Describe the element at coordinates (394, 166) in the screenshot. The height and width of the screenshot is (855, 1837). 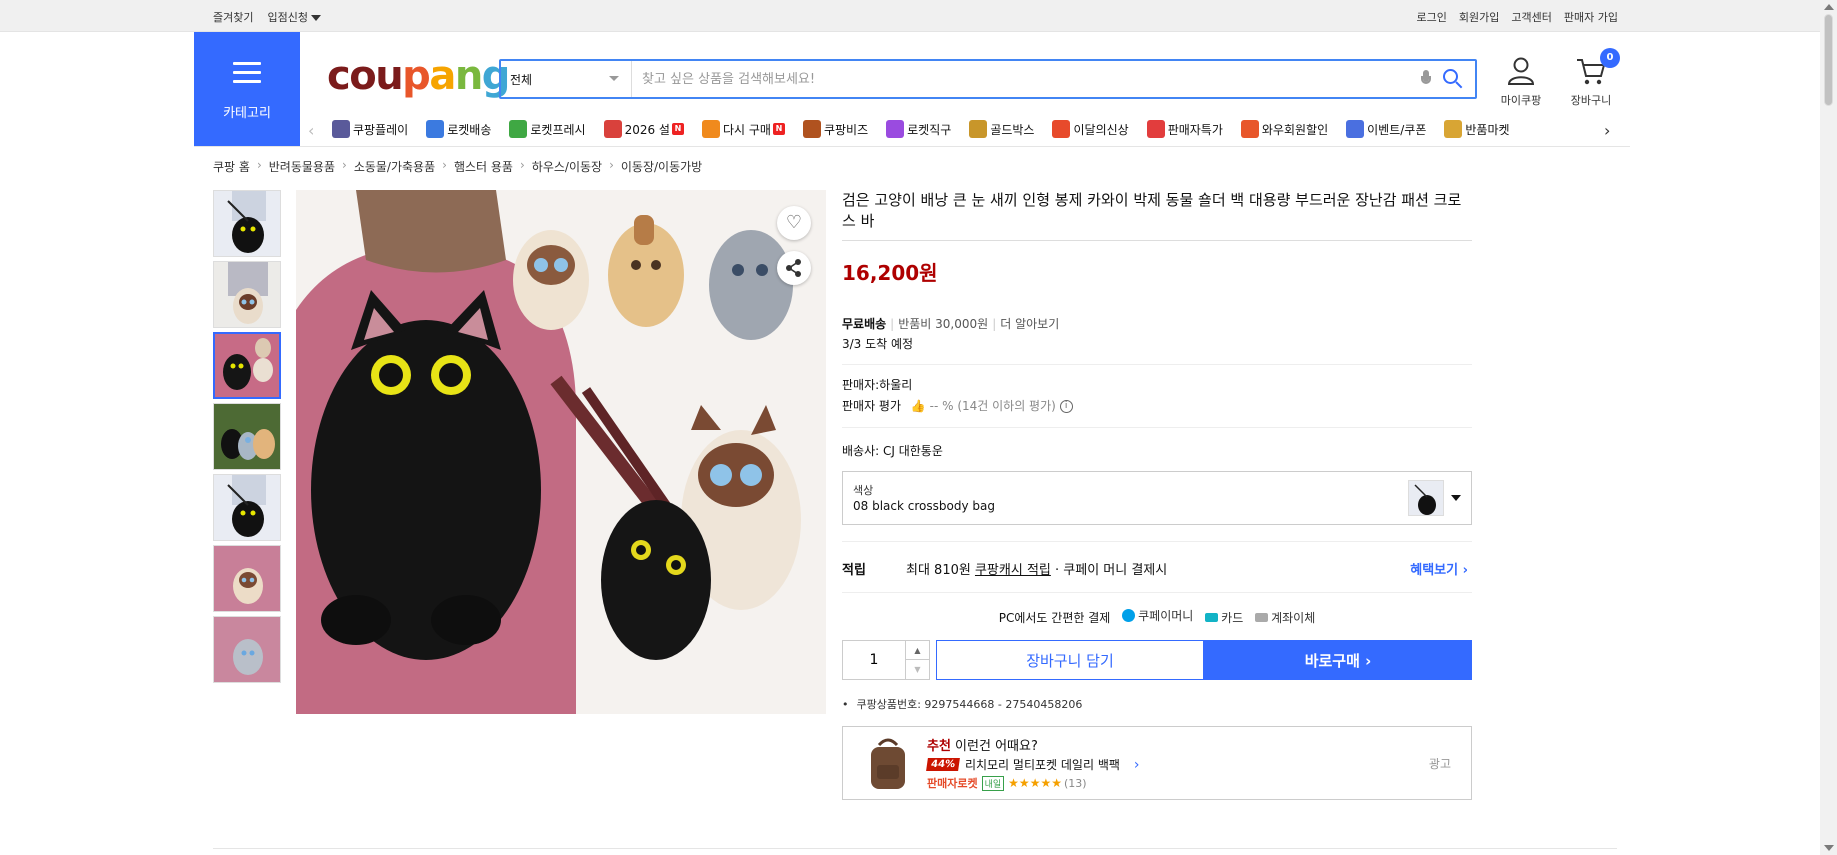
I see `breadcrumb-item: 소동물/가축용품` at that location.